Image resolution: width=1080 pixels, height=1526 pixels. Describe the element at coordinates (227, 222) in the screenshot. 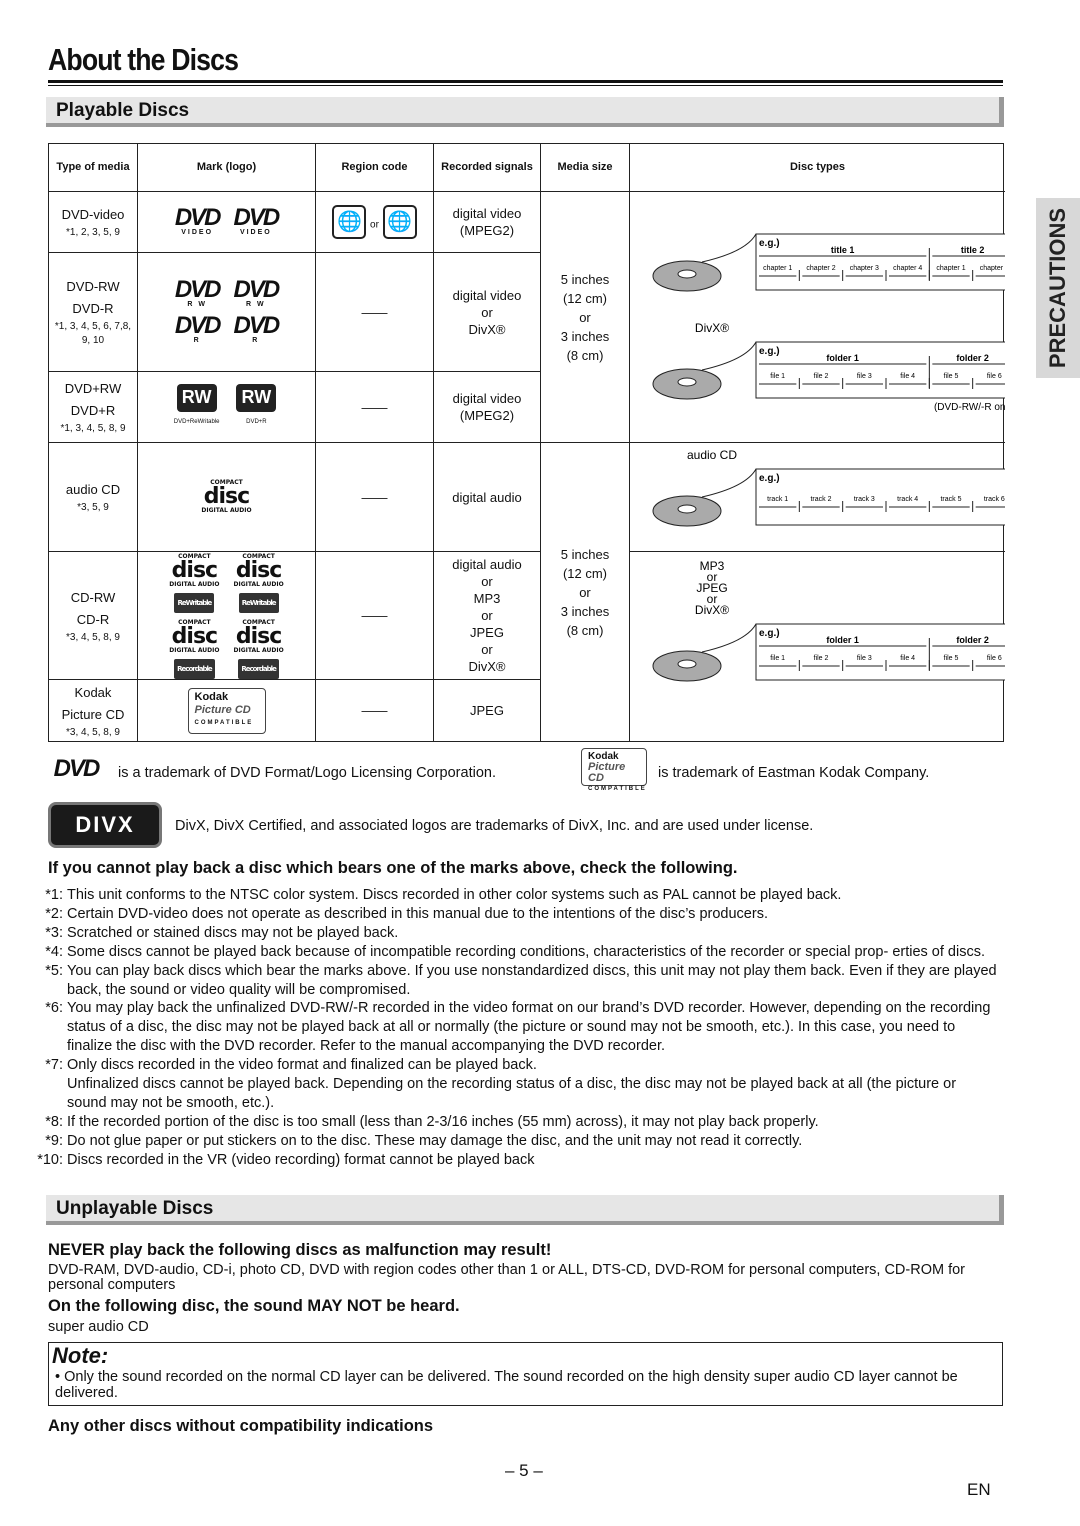

I see `row-logo: DVD VIDEO DVD VIDEO` at that location.